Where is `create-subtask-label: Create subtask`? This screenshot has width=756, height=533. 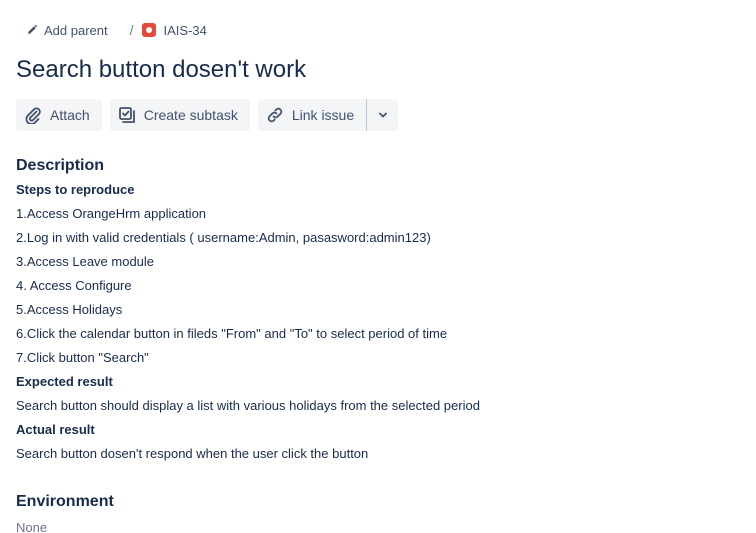
create-subtask-label: Create subtask is located at coordinates (190, 115).